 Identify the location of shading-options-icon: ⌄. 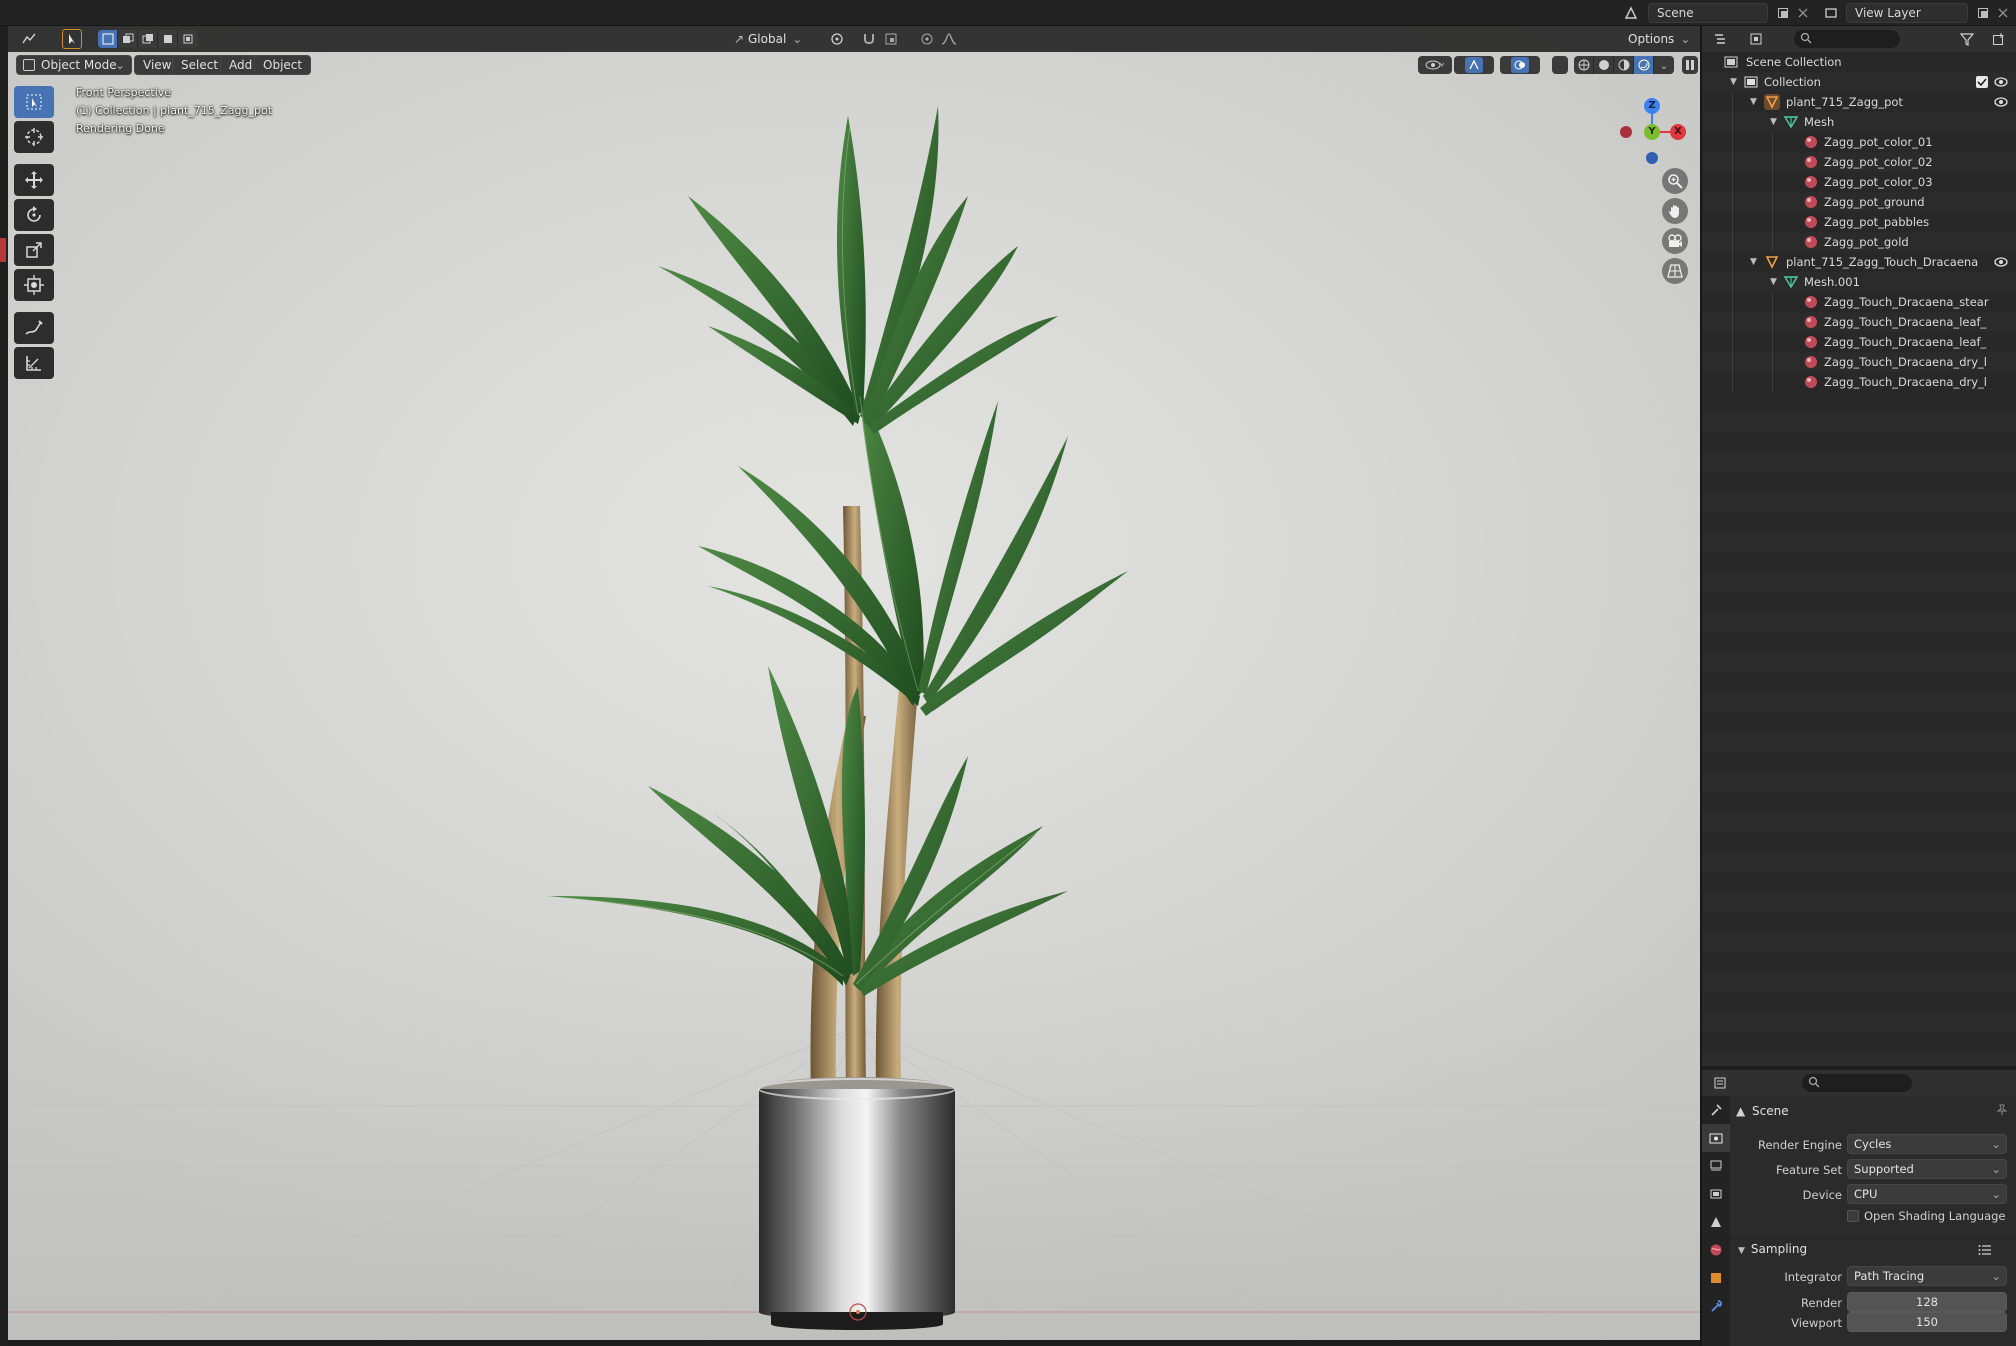
(1664, 65).